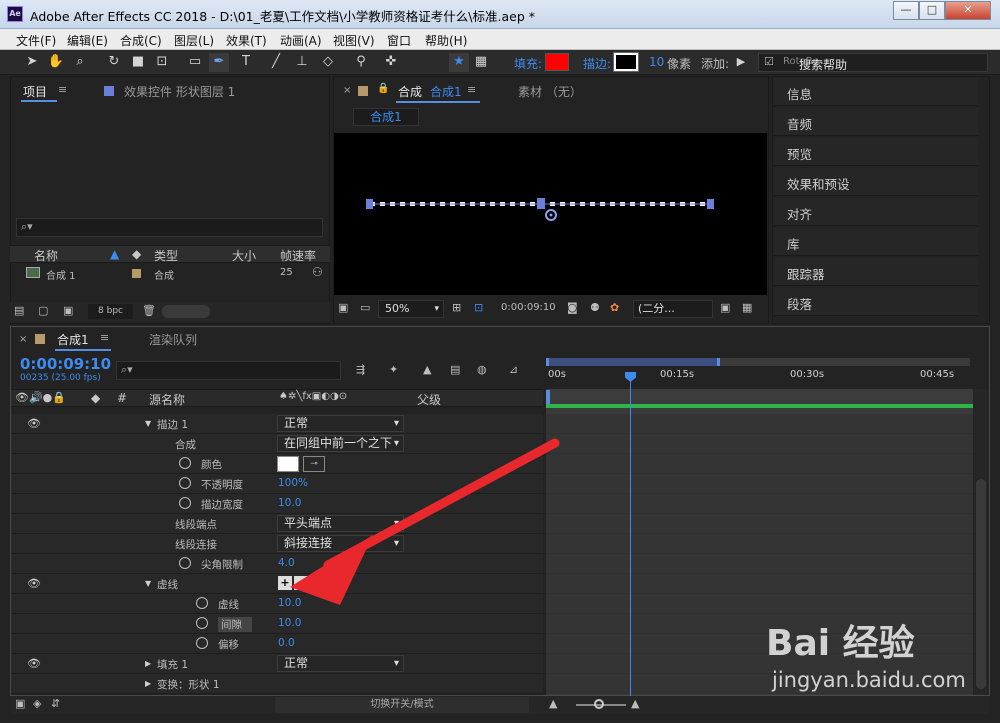  What do you see at coordinates (302, 62) in the screenshot?
I see `clone-tool-icon: ⊥` at bounding box center [302, 62].